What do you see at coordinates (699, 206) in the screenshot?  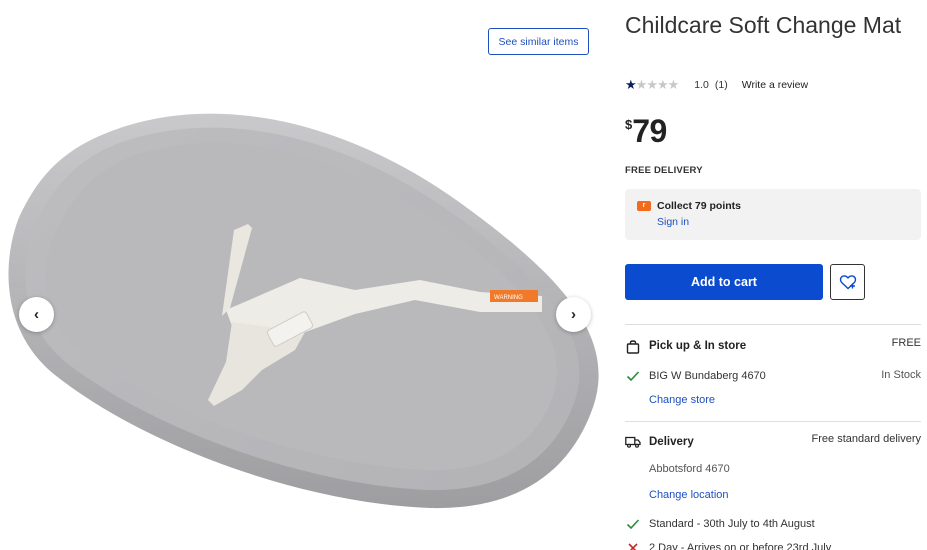 I see `collect-points-text: Collect 79 points` at bounding box center [699, 206].